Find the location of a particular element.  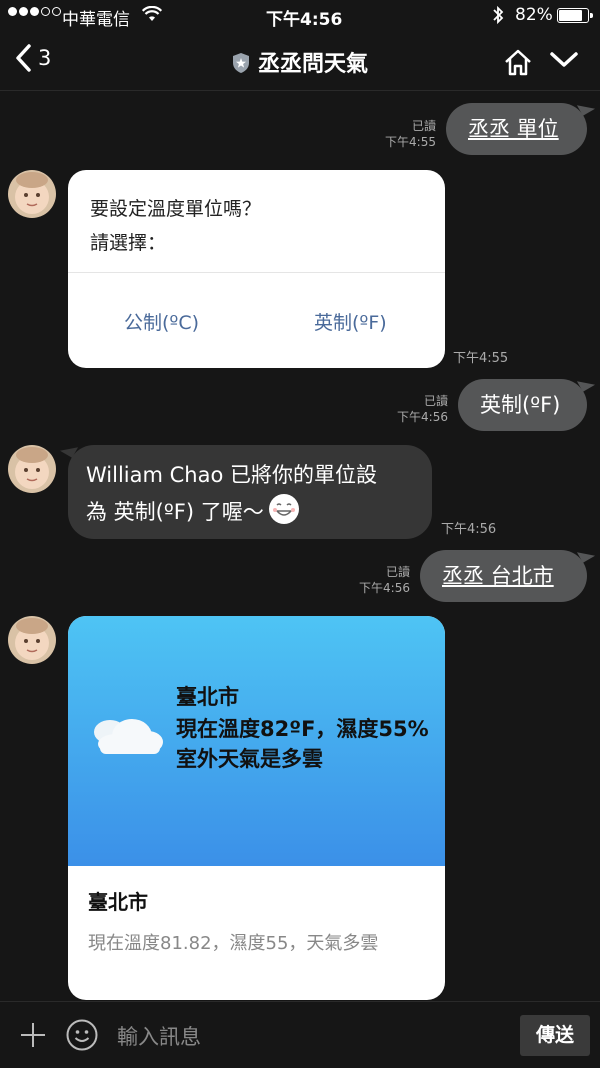

message-input-bar: 輸入訊息 傳送 is located at coordinates (300, 1034).